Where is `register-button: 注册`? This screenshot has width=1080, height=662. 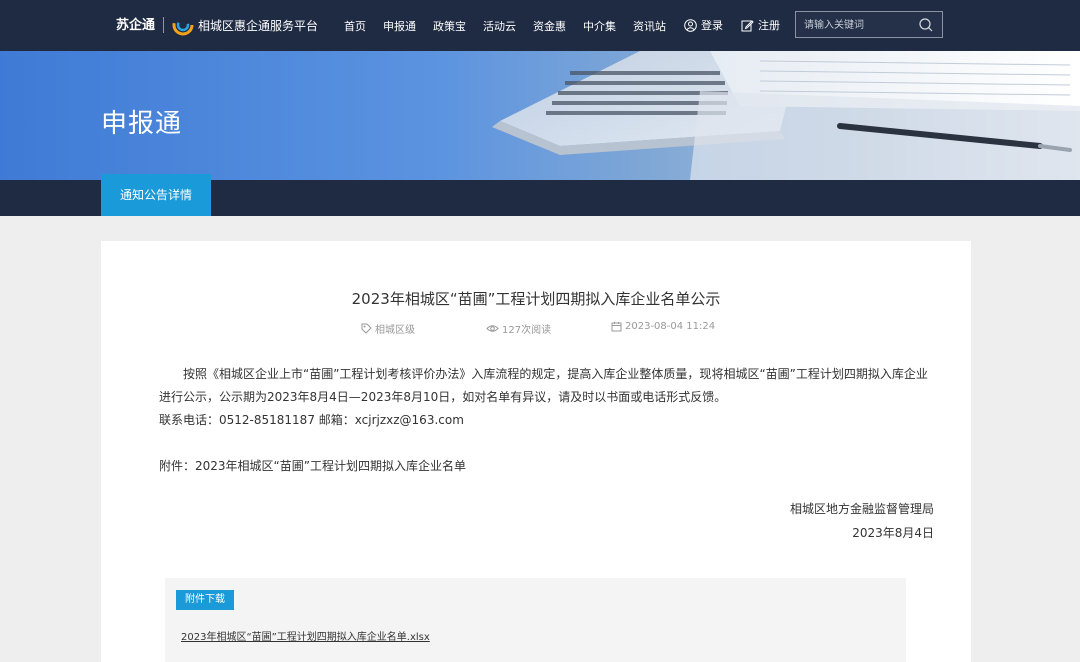 register-button: 注册 is located at coordinates (760, 25).